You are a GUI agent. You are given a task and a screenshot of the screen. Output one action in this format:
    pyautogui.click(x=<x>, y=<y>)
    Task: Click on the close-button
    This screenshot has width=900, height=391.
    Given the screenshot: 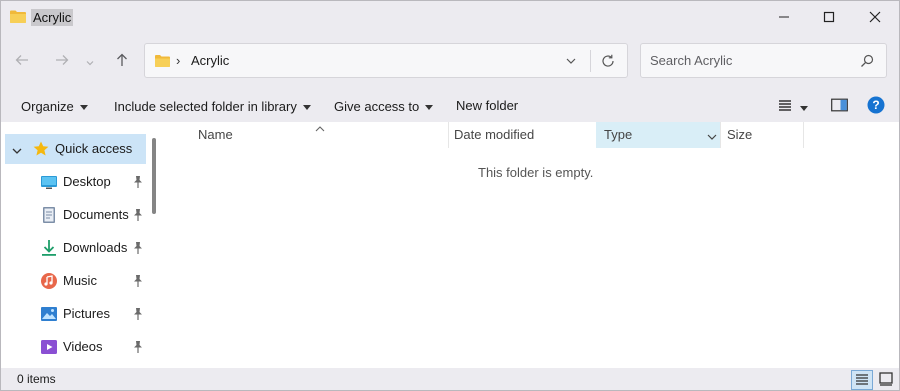 What is the action you would take?
    pyautogui.click(x=875, y=17)
    